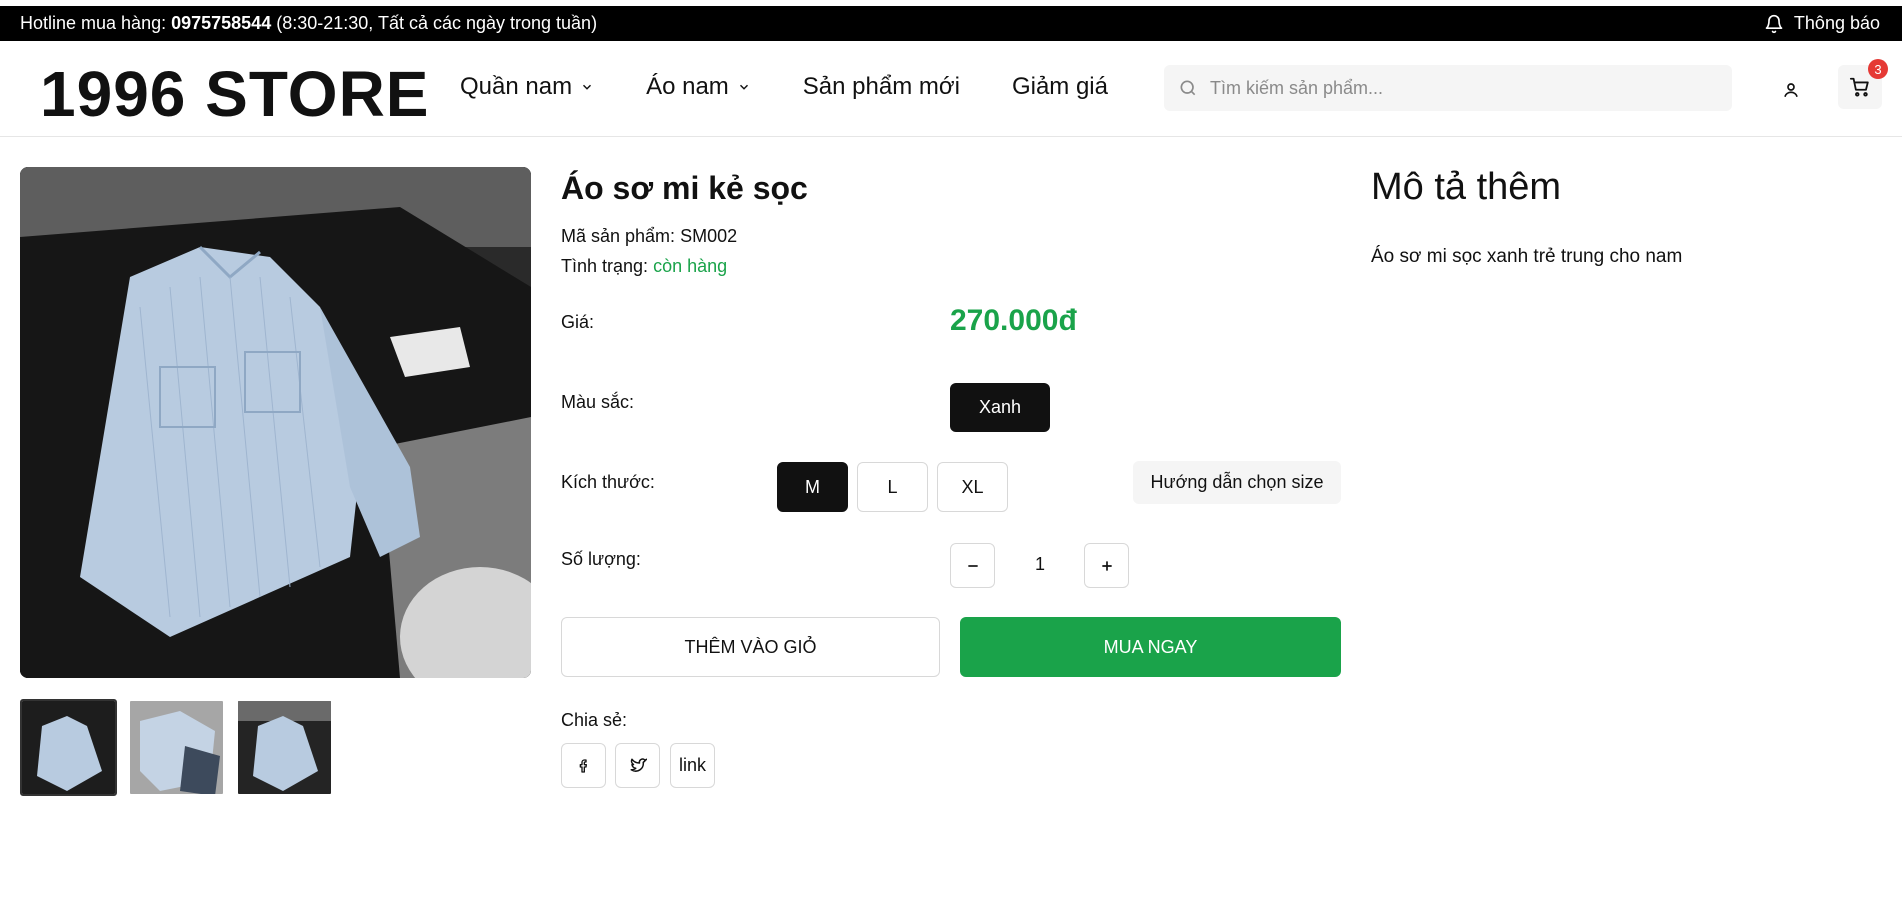 Image resolution: width=1902 pixels, height=912 pixels. Describe the element at coordinates (1836, 23) in the screenshot. I see `notification-label: Thông báo` at that location.